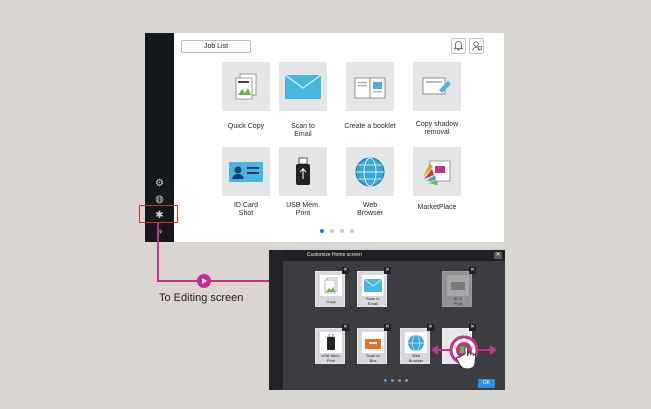  What do you see at coordinates (337, 231) in the screenshot?
I see `page-indicator` at bounding box center [337, 231].